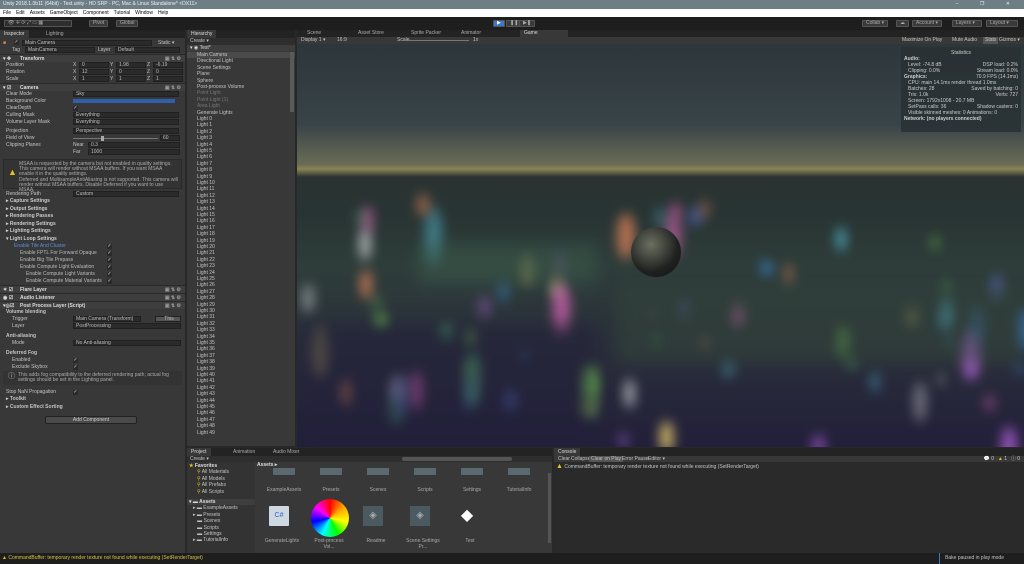 This screenshot has height=564, width=1024. I want to click on tab-animation: Animation, so click(244, 452).